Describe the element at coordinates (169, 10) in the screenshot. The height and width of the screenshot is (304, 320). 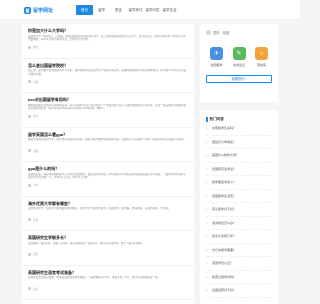
I see `nav-life: 留学生活` at that location.